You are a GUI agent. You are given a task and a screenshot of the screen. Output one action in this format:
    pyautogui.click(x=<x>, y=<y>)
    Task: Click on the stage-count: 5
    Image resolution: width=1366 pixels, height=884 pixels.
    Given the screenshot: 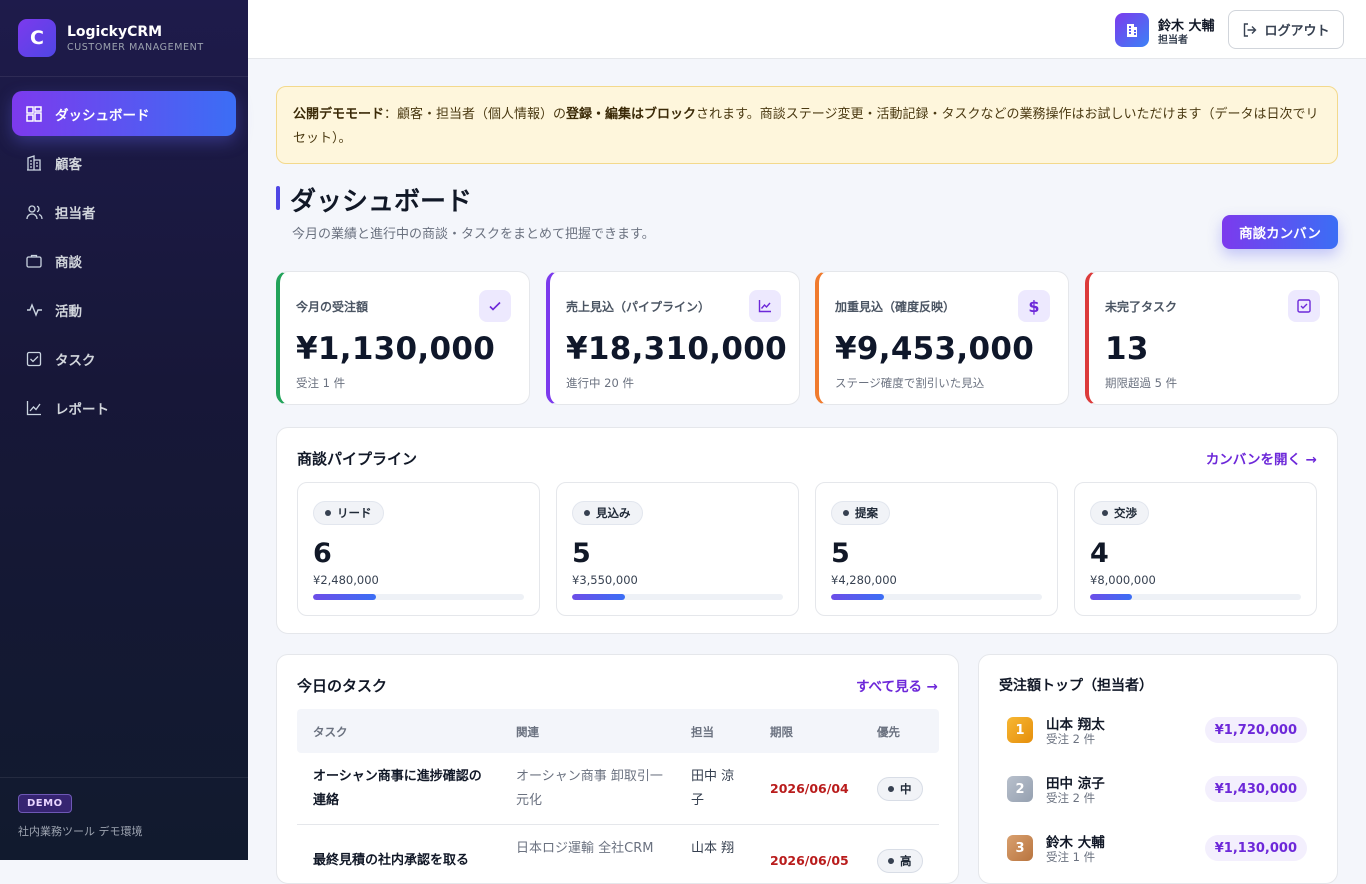 What is the action you would take?
    pyautogui.click(x=840, y=553)
    